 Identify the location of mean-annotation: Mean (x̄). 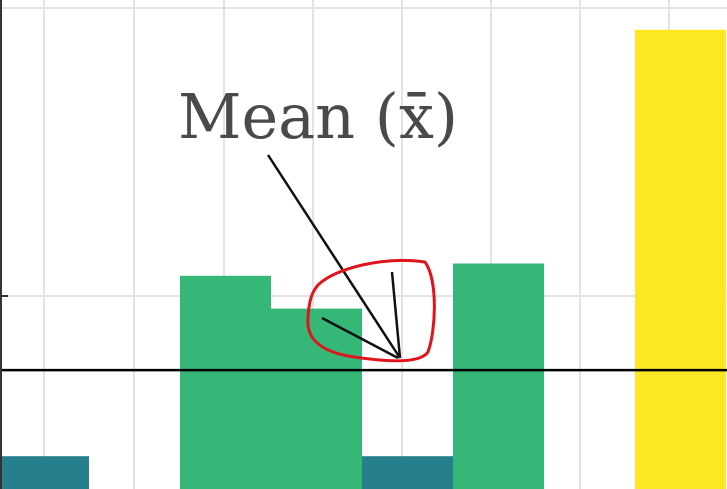
(318, 116).